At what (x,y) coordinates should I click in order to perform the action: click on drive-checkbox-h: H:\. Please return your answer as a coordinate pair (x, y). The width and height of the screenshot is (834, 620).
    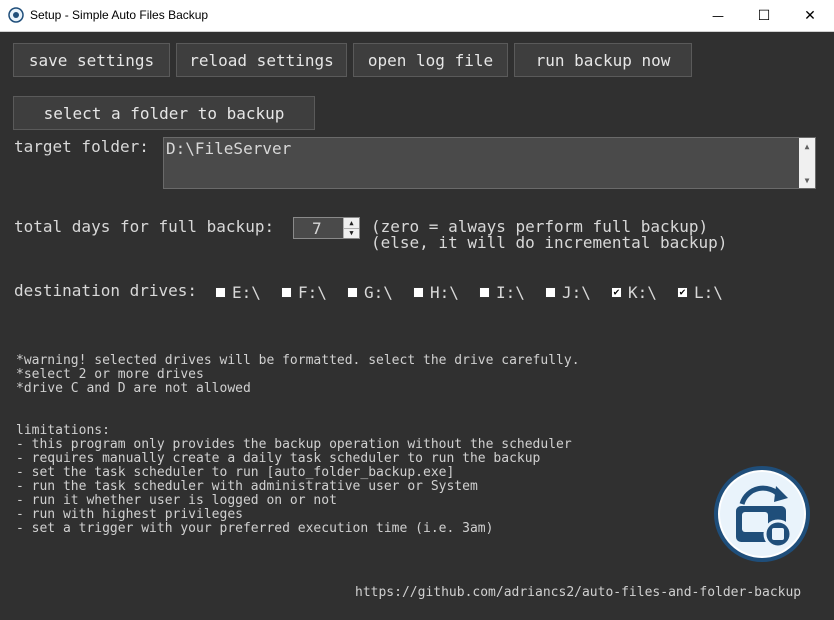
    Looking at the image, I should click on (436, 292).